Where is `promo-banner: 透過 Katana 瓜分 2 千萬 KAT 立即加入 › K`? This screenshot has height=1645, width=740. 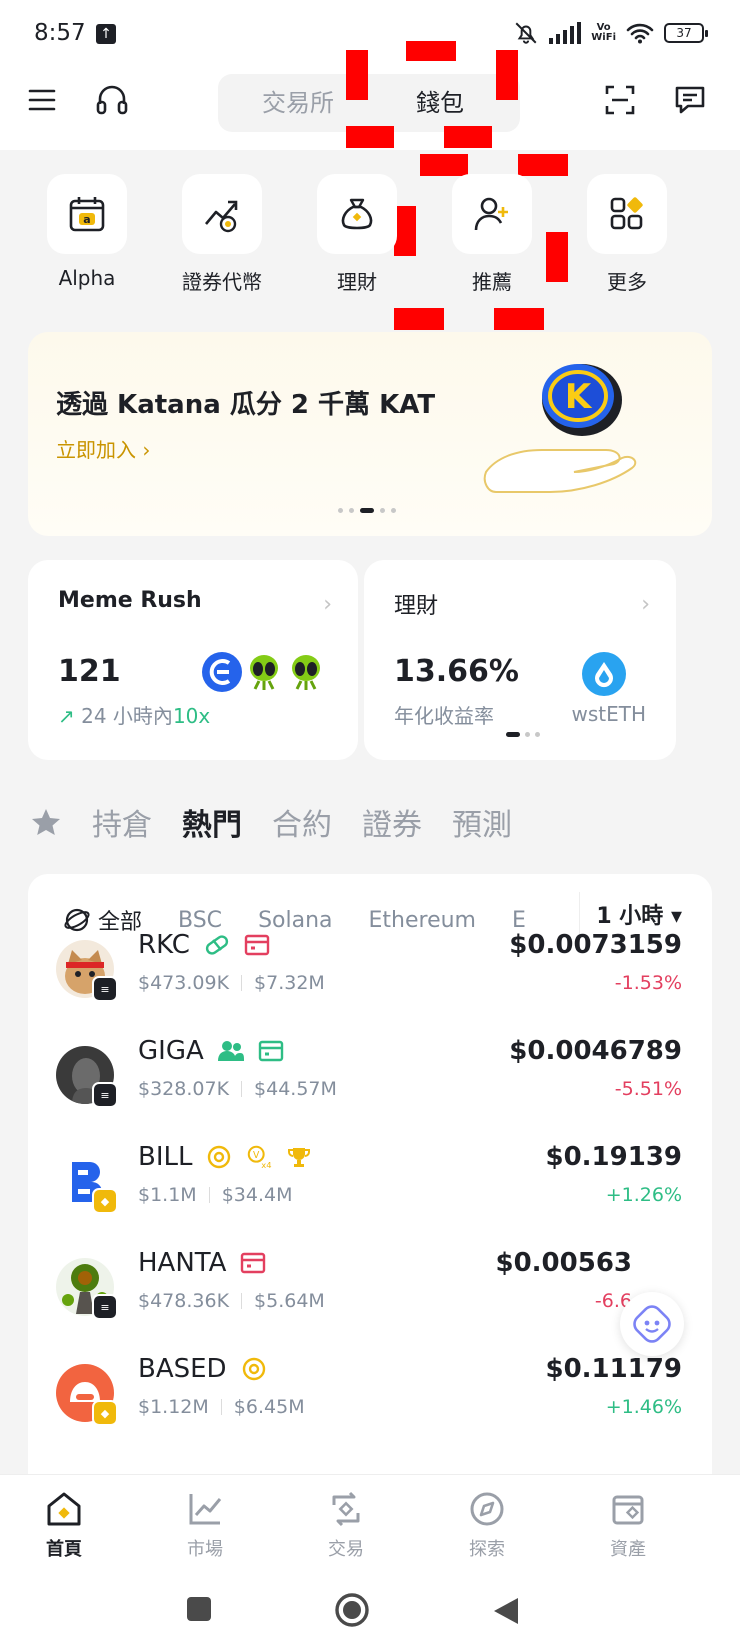
promo-banner: 透過 Katana 瓜分 2 千萬 KAT 立即加入 › K is located at coordinates (370, 434).